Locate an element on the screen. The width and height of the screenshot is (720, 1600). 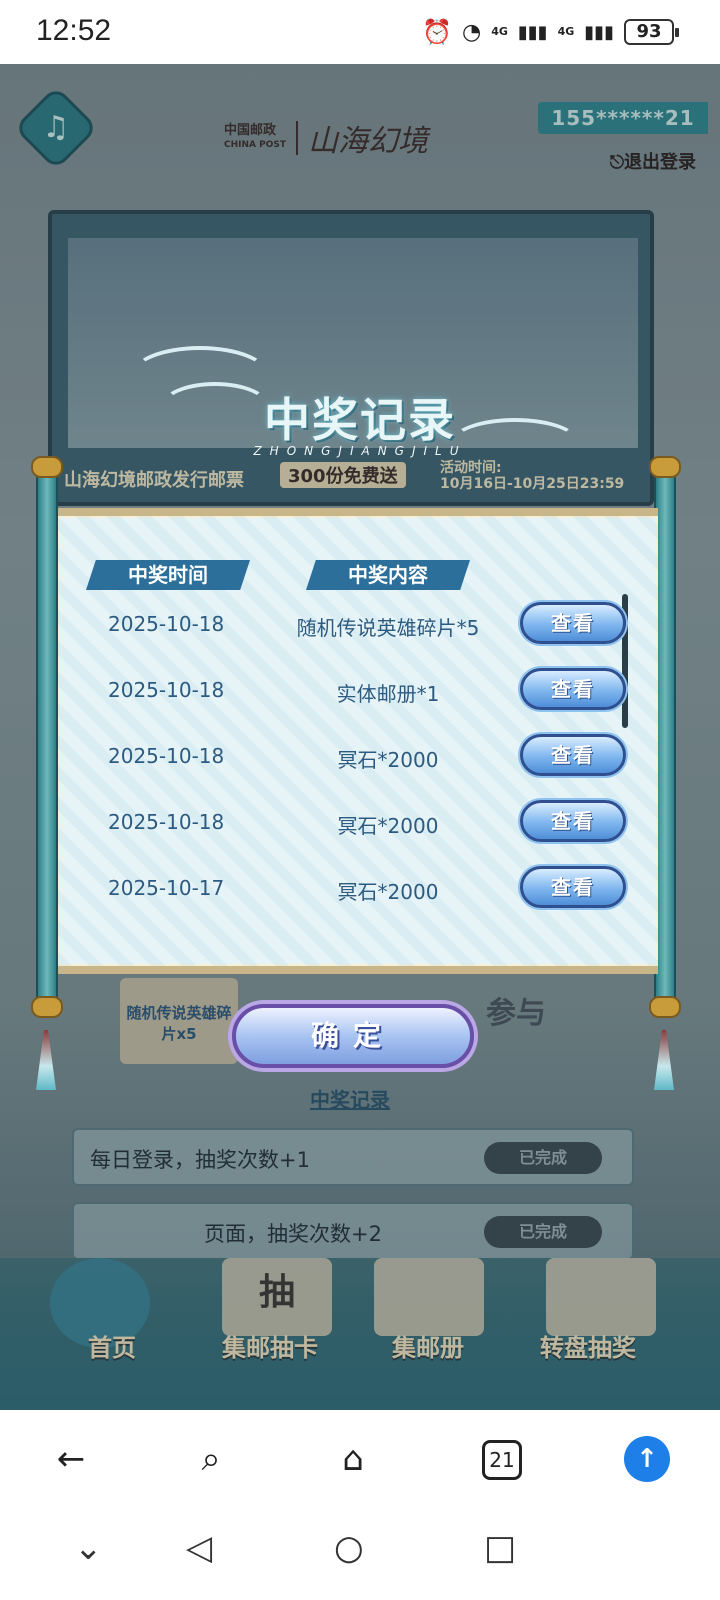
header-time: 中奖时间 is located at coordinates (168, 575).